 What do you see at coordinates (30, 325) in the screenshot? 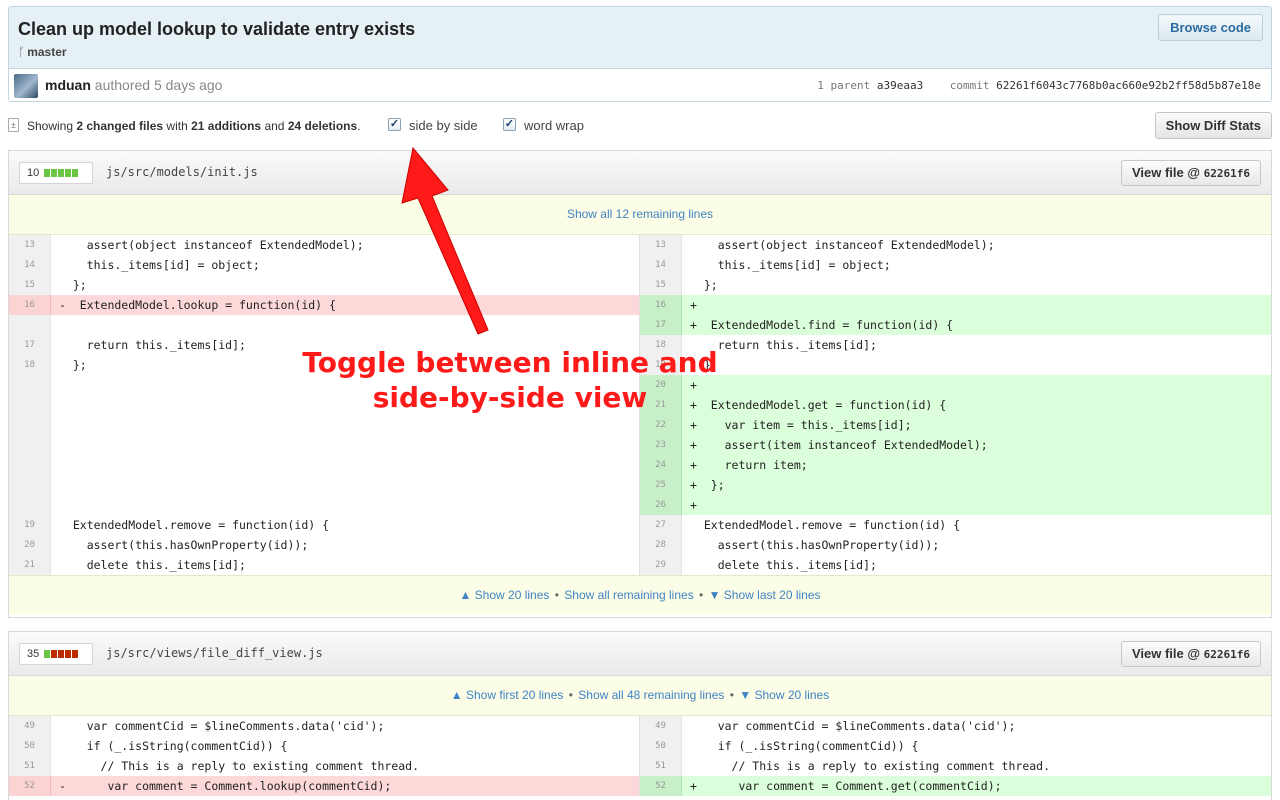
I see `line-number` at bounding box center [30, 325].